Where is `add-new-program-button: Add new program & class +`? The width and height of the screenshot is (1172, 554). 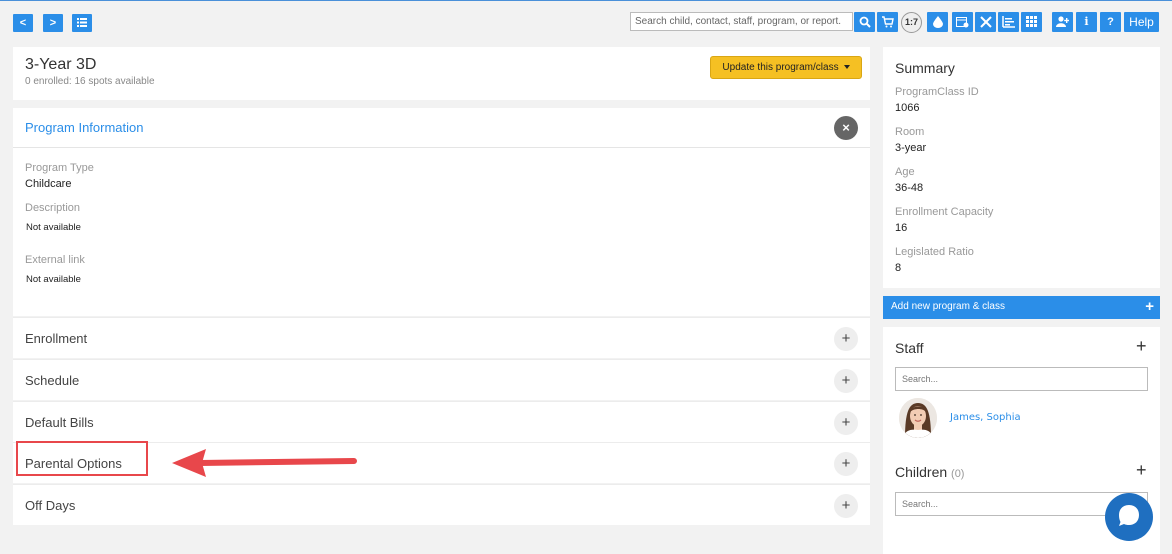
add-new-program-button: Add new program & class + is located at coordinates (1021, 307).